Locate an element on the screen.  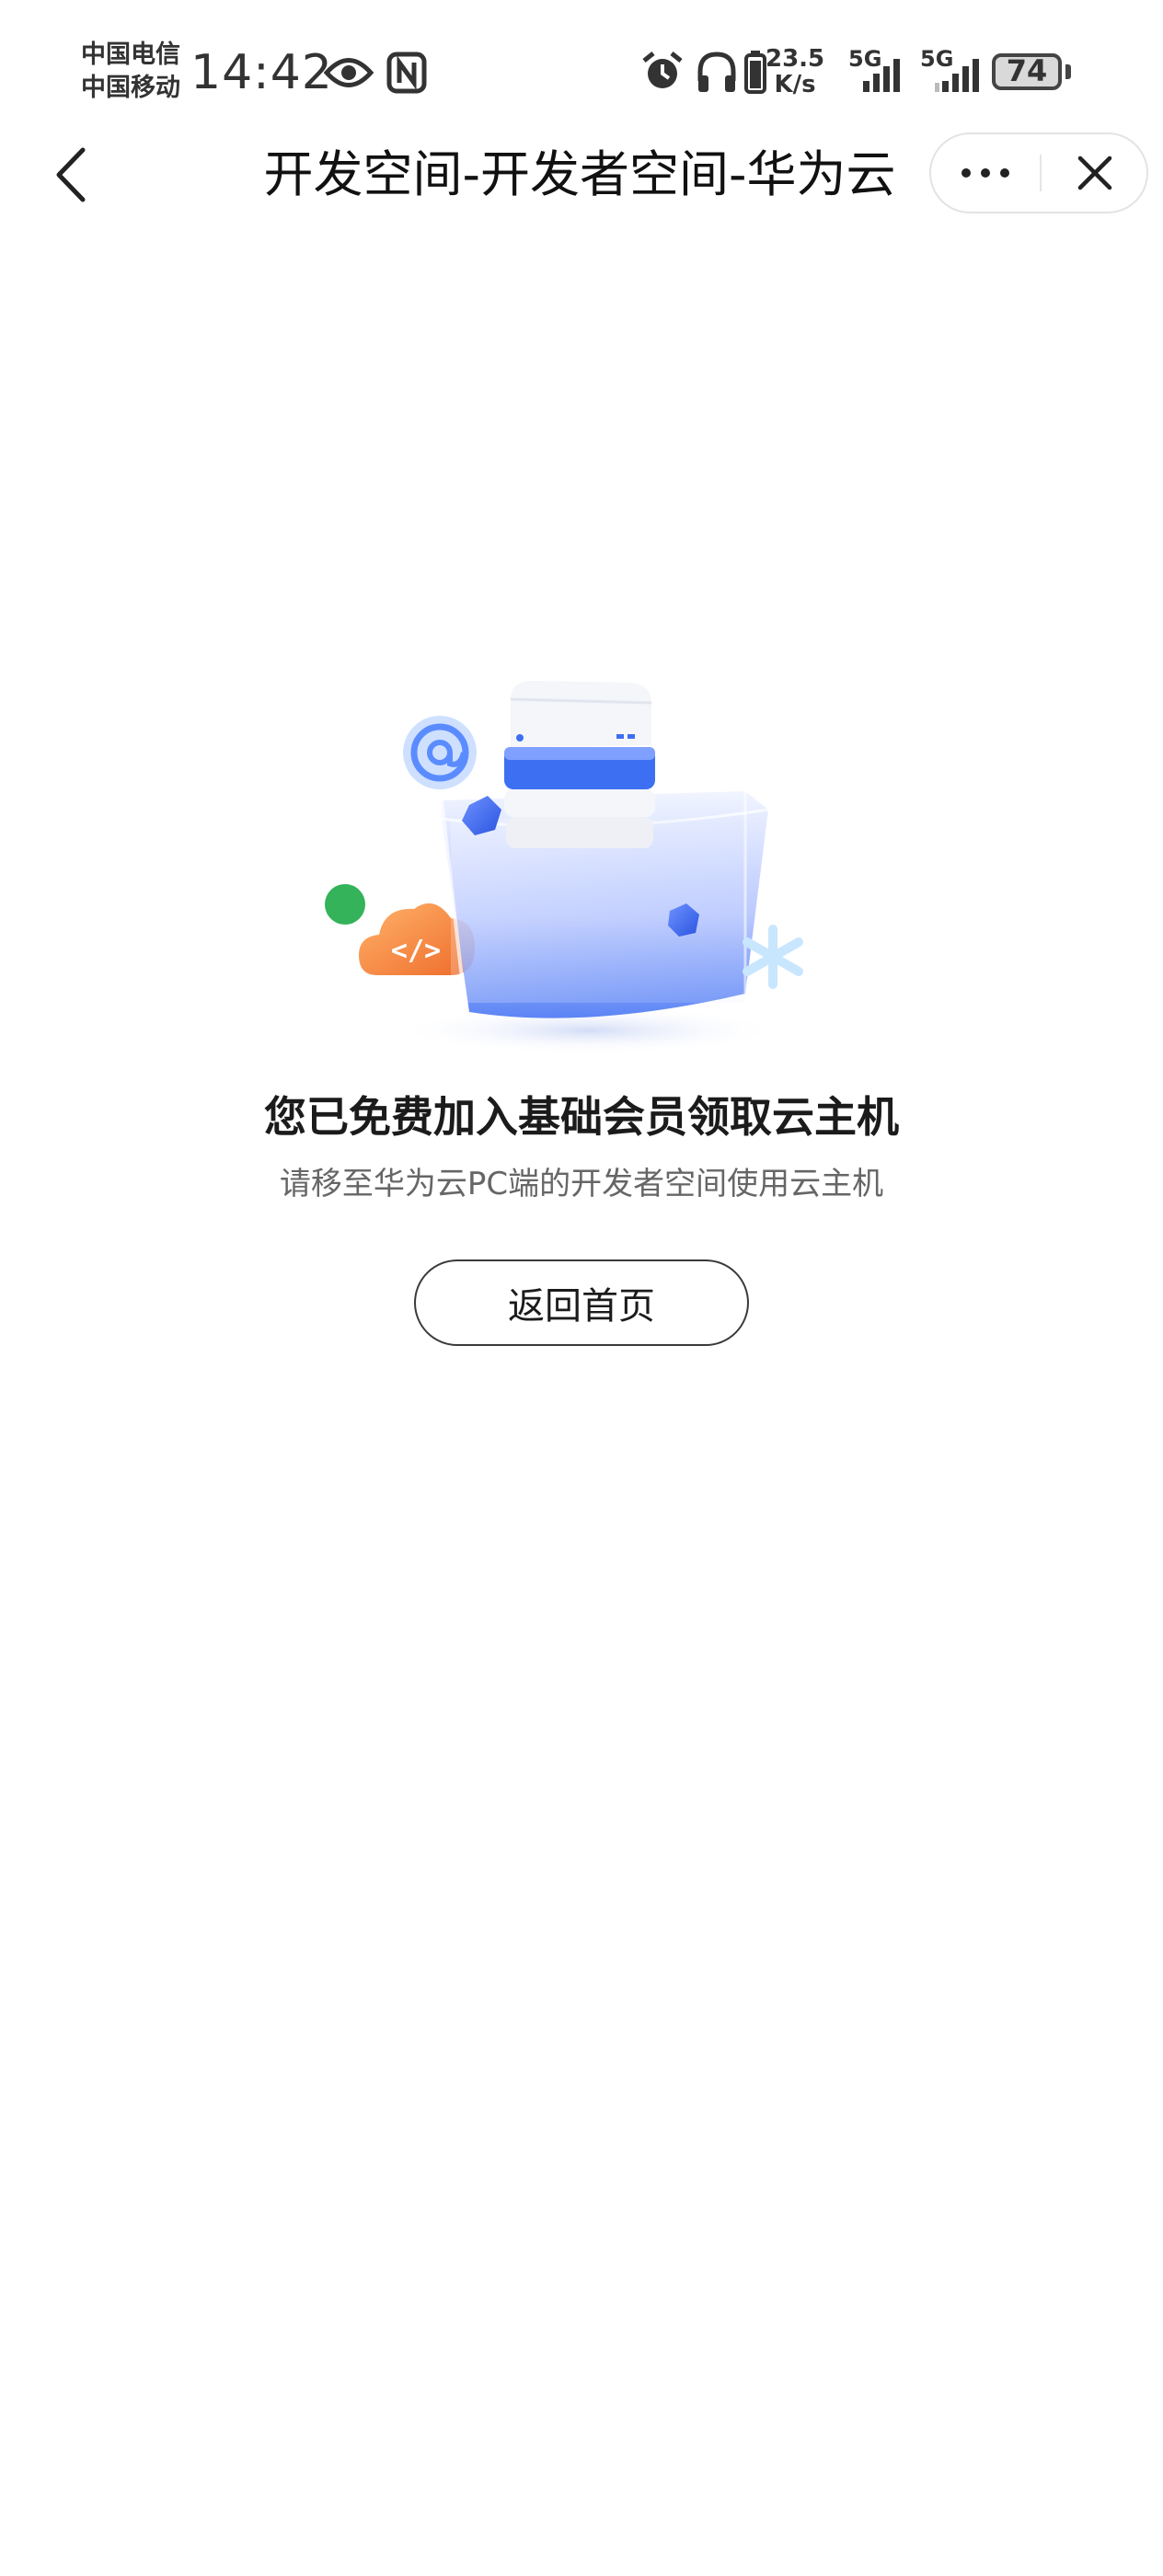
server-stack-icon is located at coordinates (580, 764).